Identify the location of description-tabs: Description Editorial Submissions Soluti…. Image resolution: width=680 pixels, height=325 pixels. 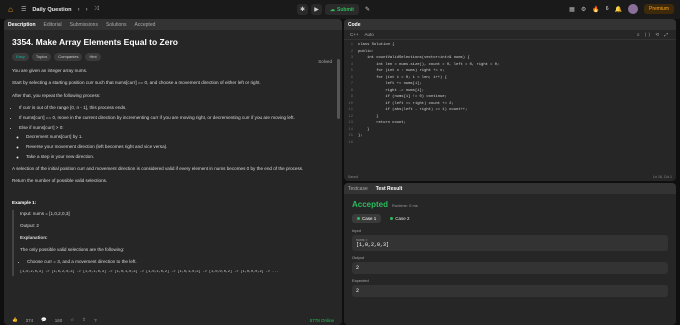
(173, 24).